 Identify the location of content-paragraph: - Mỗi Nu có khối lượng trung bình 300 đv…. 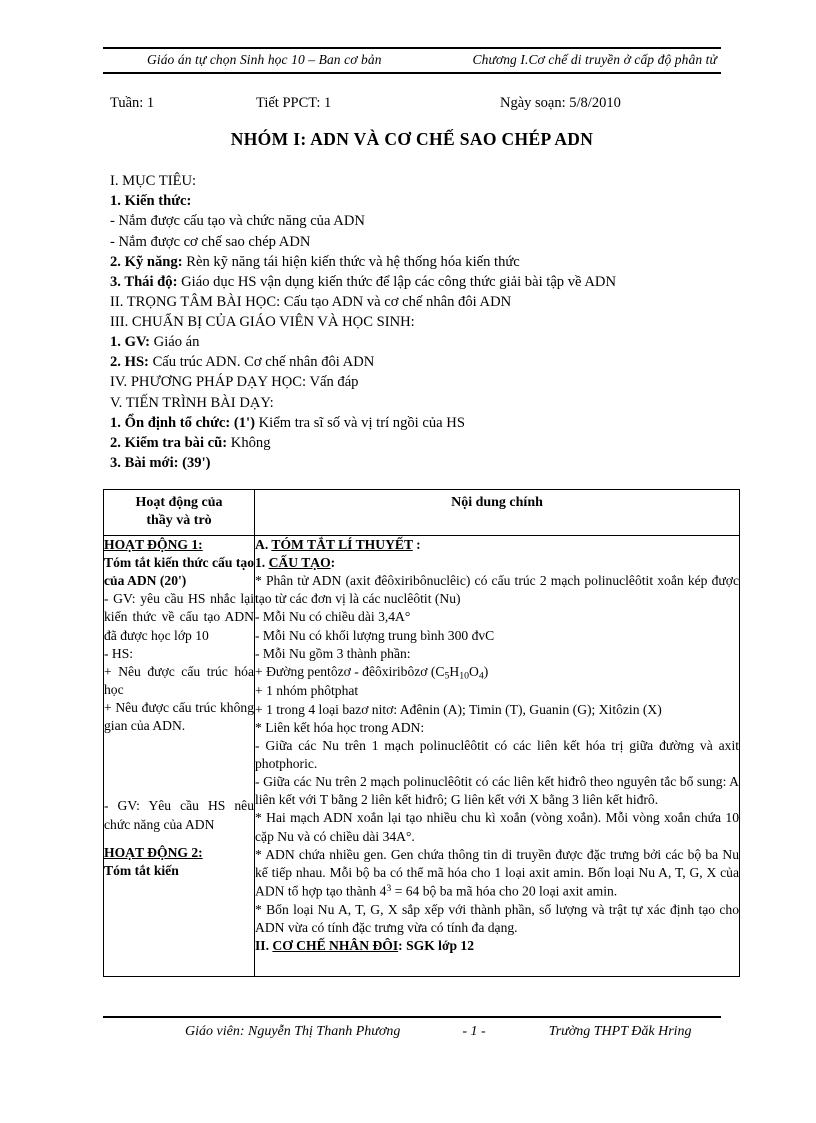
(375, 635).